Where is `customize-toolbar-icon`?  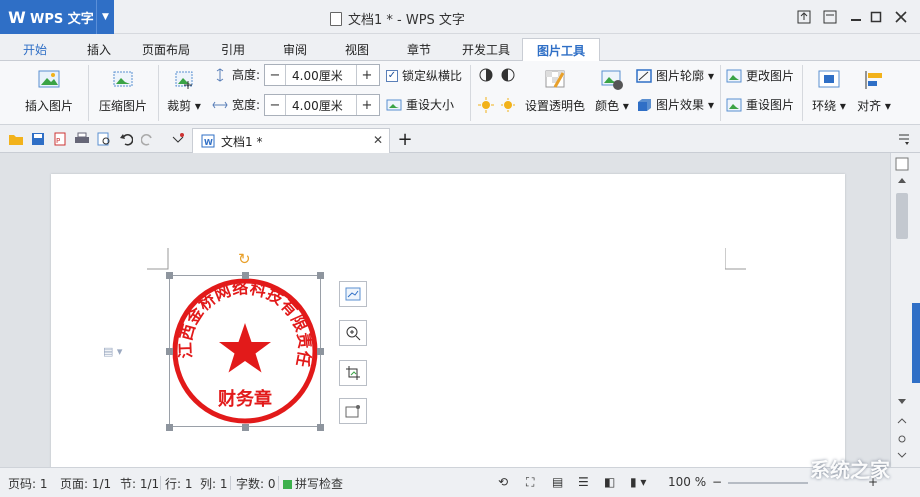 customize-toolbar-icon is located at coordinates (178, 139).